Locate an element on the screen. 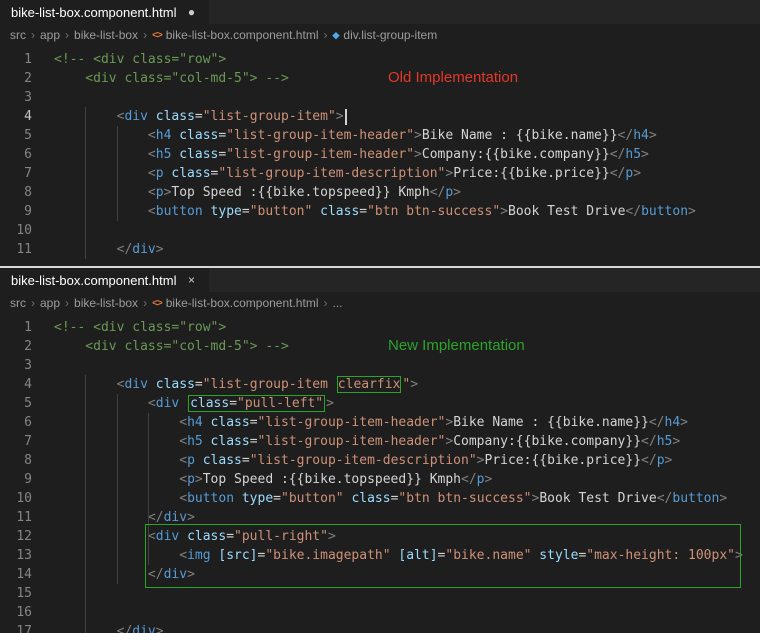 The height and width of the screenshot is (633, 760). code-token: "btn btn-success" is located at coordinates (434, 211).